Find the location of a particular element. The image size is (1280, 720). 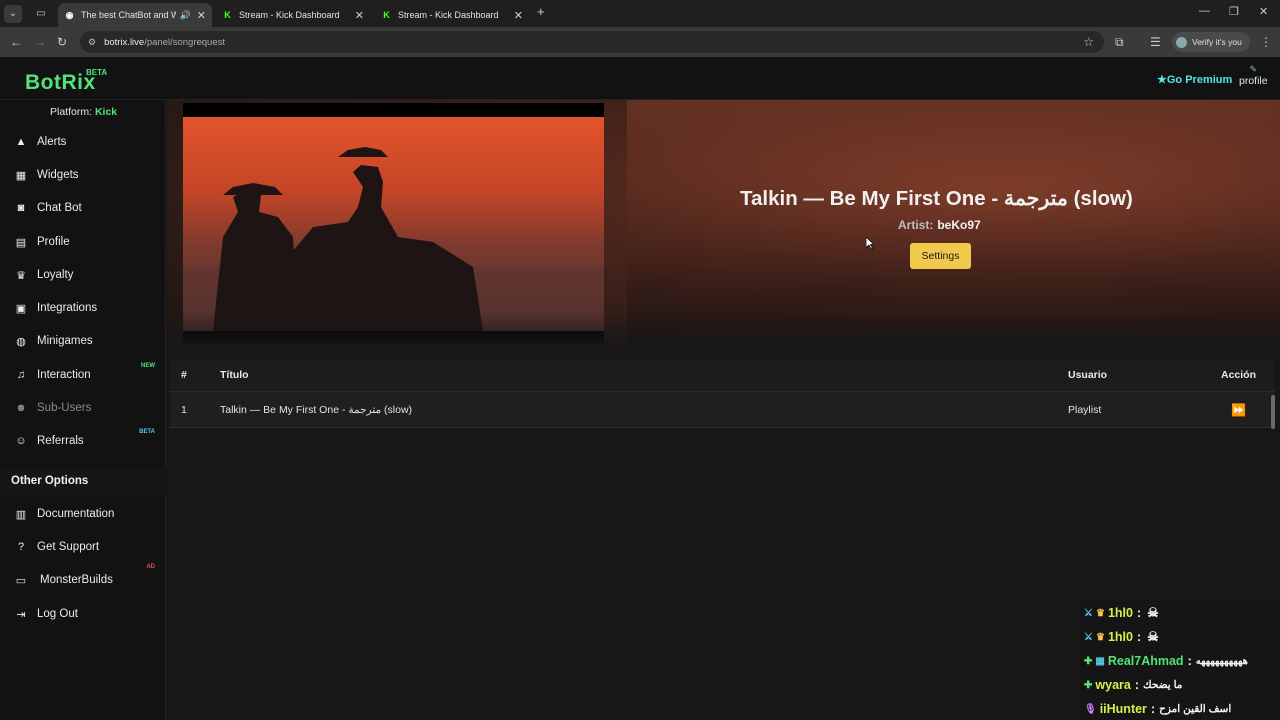

app-header: BotRix BETA ★Go Premium ✎ profile is located at coordinates (640, 78).